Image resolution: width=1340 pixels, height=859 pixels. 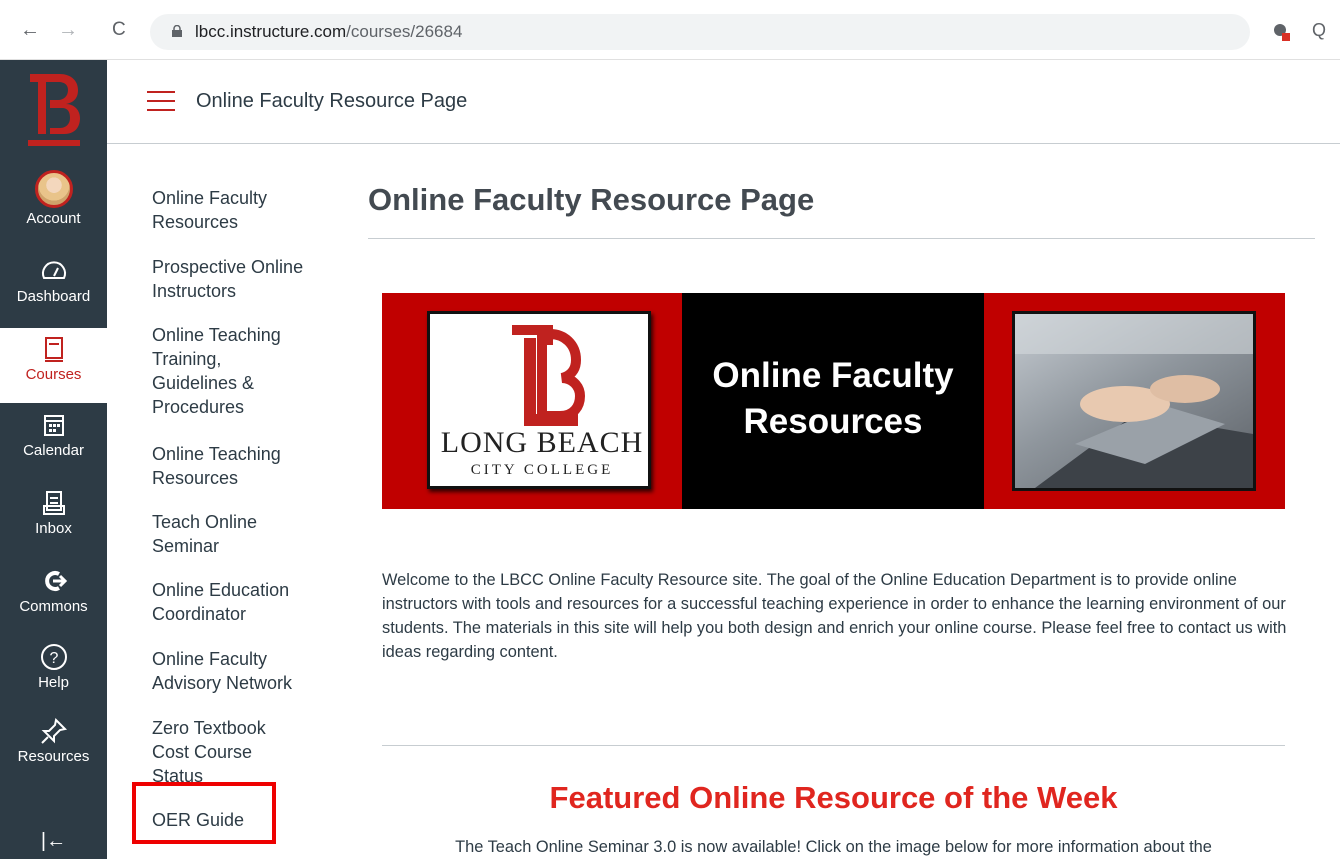 I want to click on commons-icon, so click(x=55, y=581).